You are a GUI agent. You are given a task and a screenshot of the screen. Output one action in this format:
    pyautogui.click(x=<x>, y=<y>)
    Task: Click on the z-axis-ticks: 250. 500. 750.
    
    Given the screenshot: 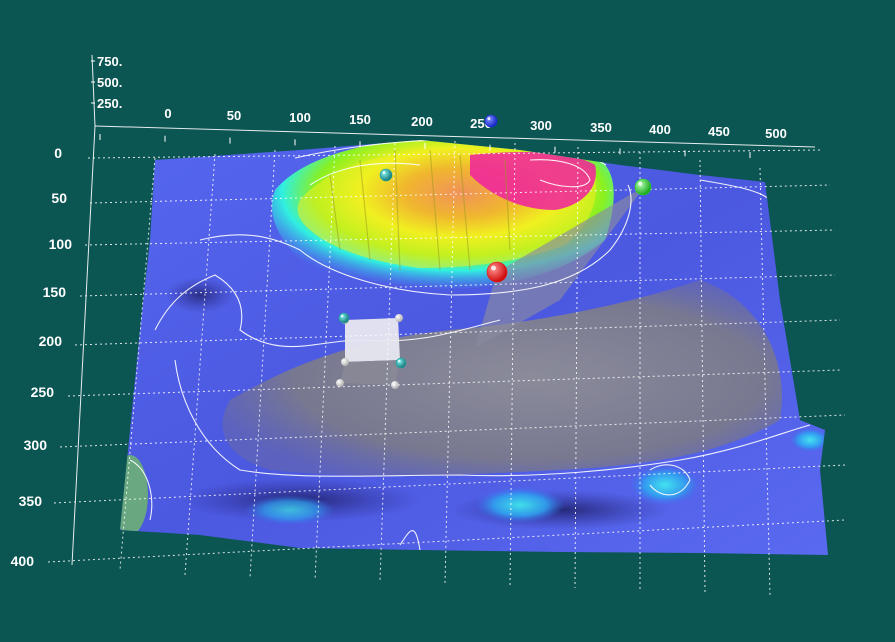 What is the action you would take?
    pyautogui.click(x=106, y=82)
    